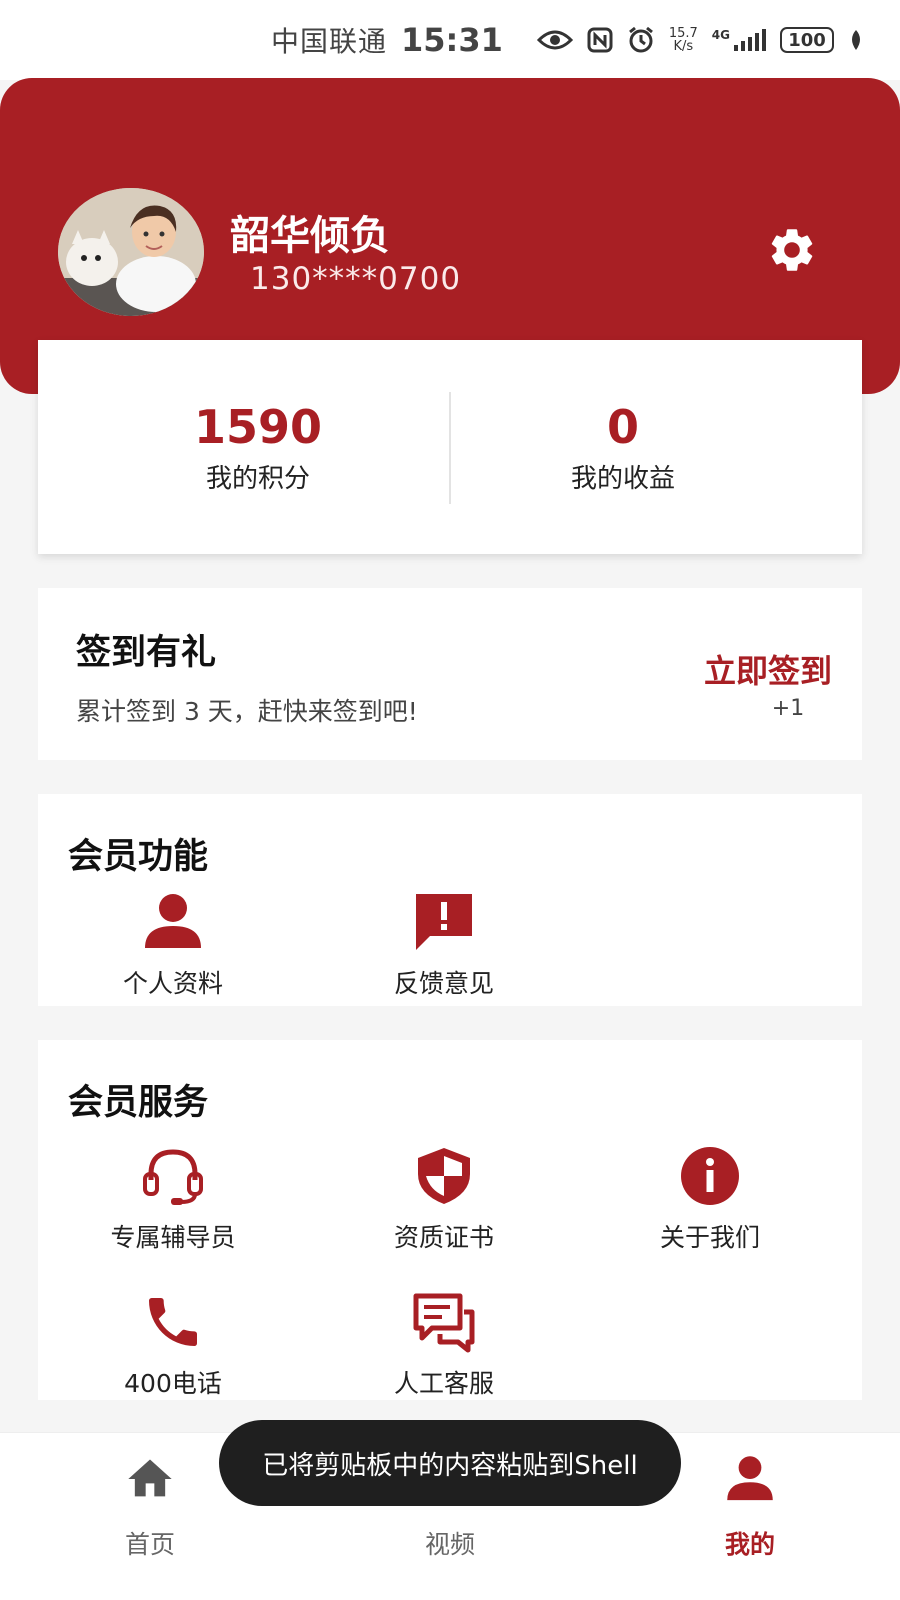  I want to click on certificate-item: 资质证书, so click(444, 1199).